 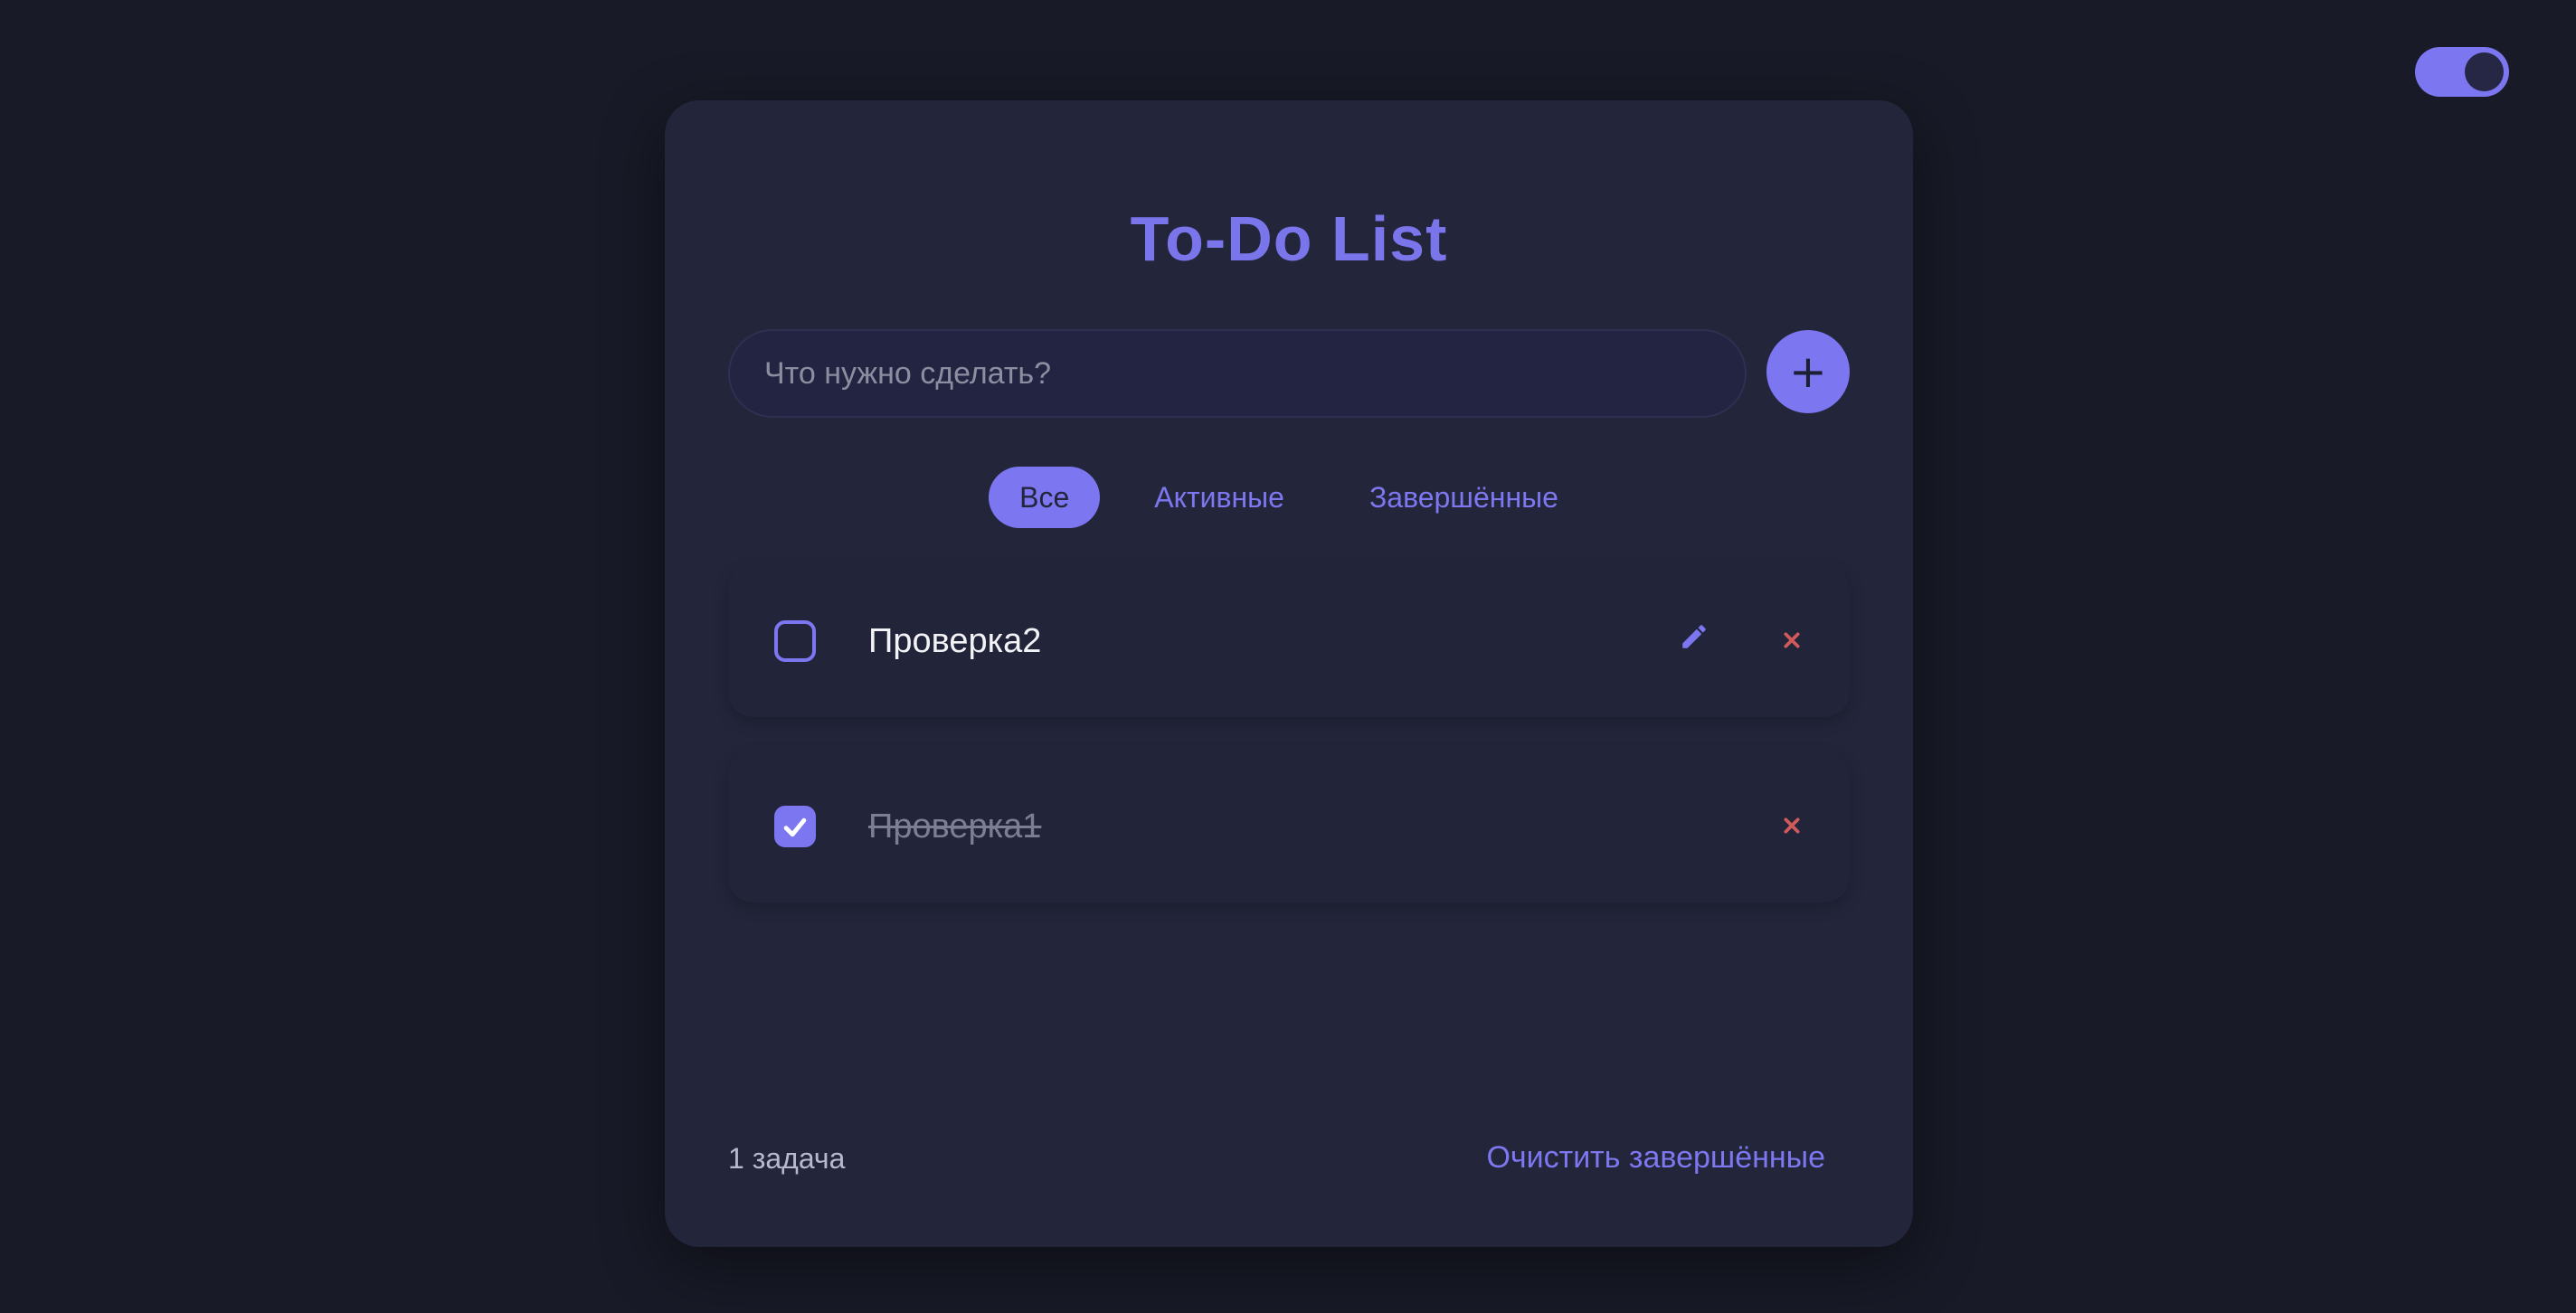 What do you see at coordinates (1289, 826) in the screenshot?
I see `todo-item: Проверка1` at bounding box center [1289, 826].